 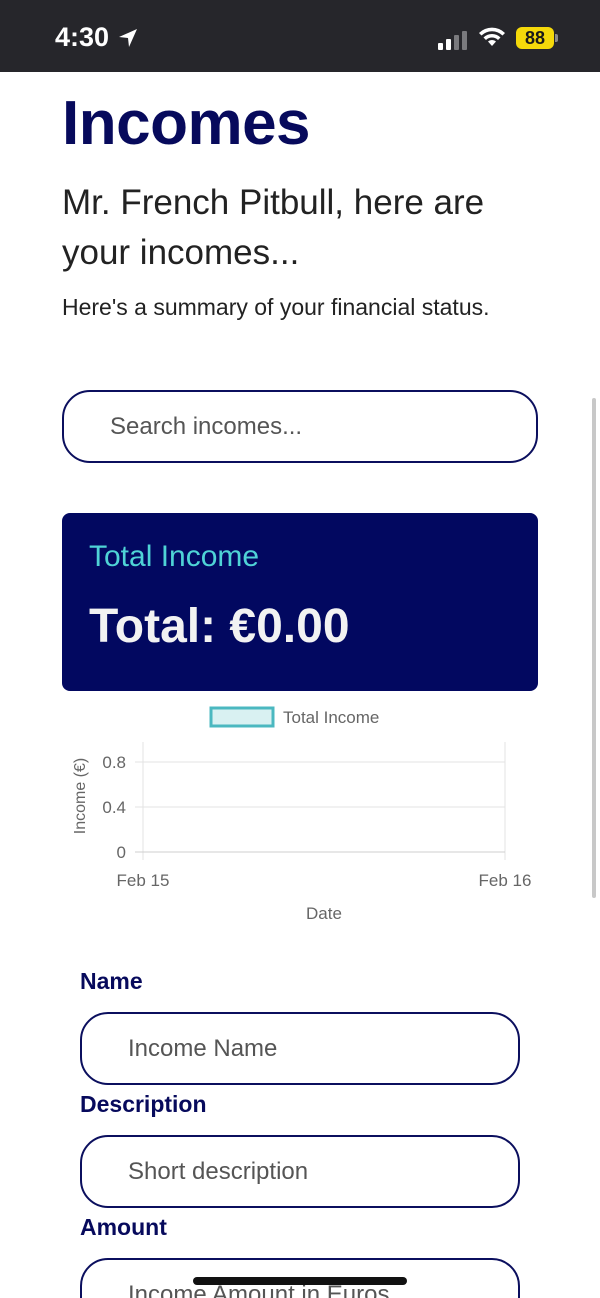 I want to click on total-income-card: Total Income Total: €0.00, so click(x=300, y=602).